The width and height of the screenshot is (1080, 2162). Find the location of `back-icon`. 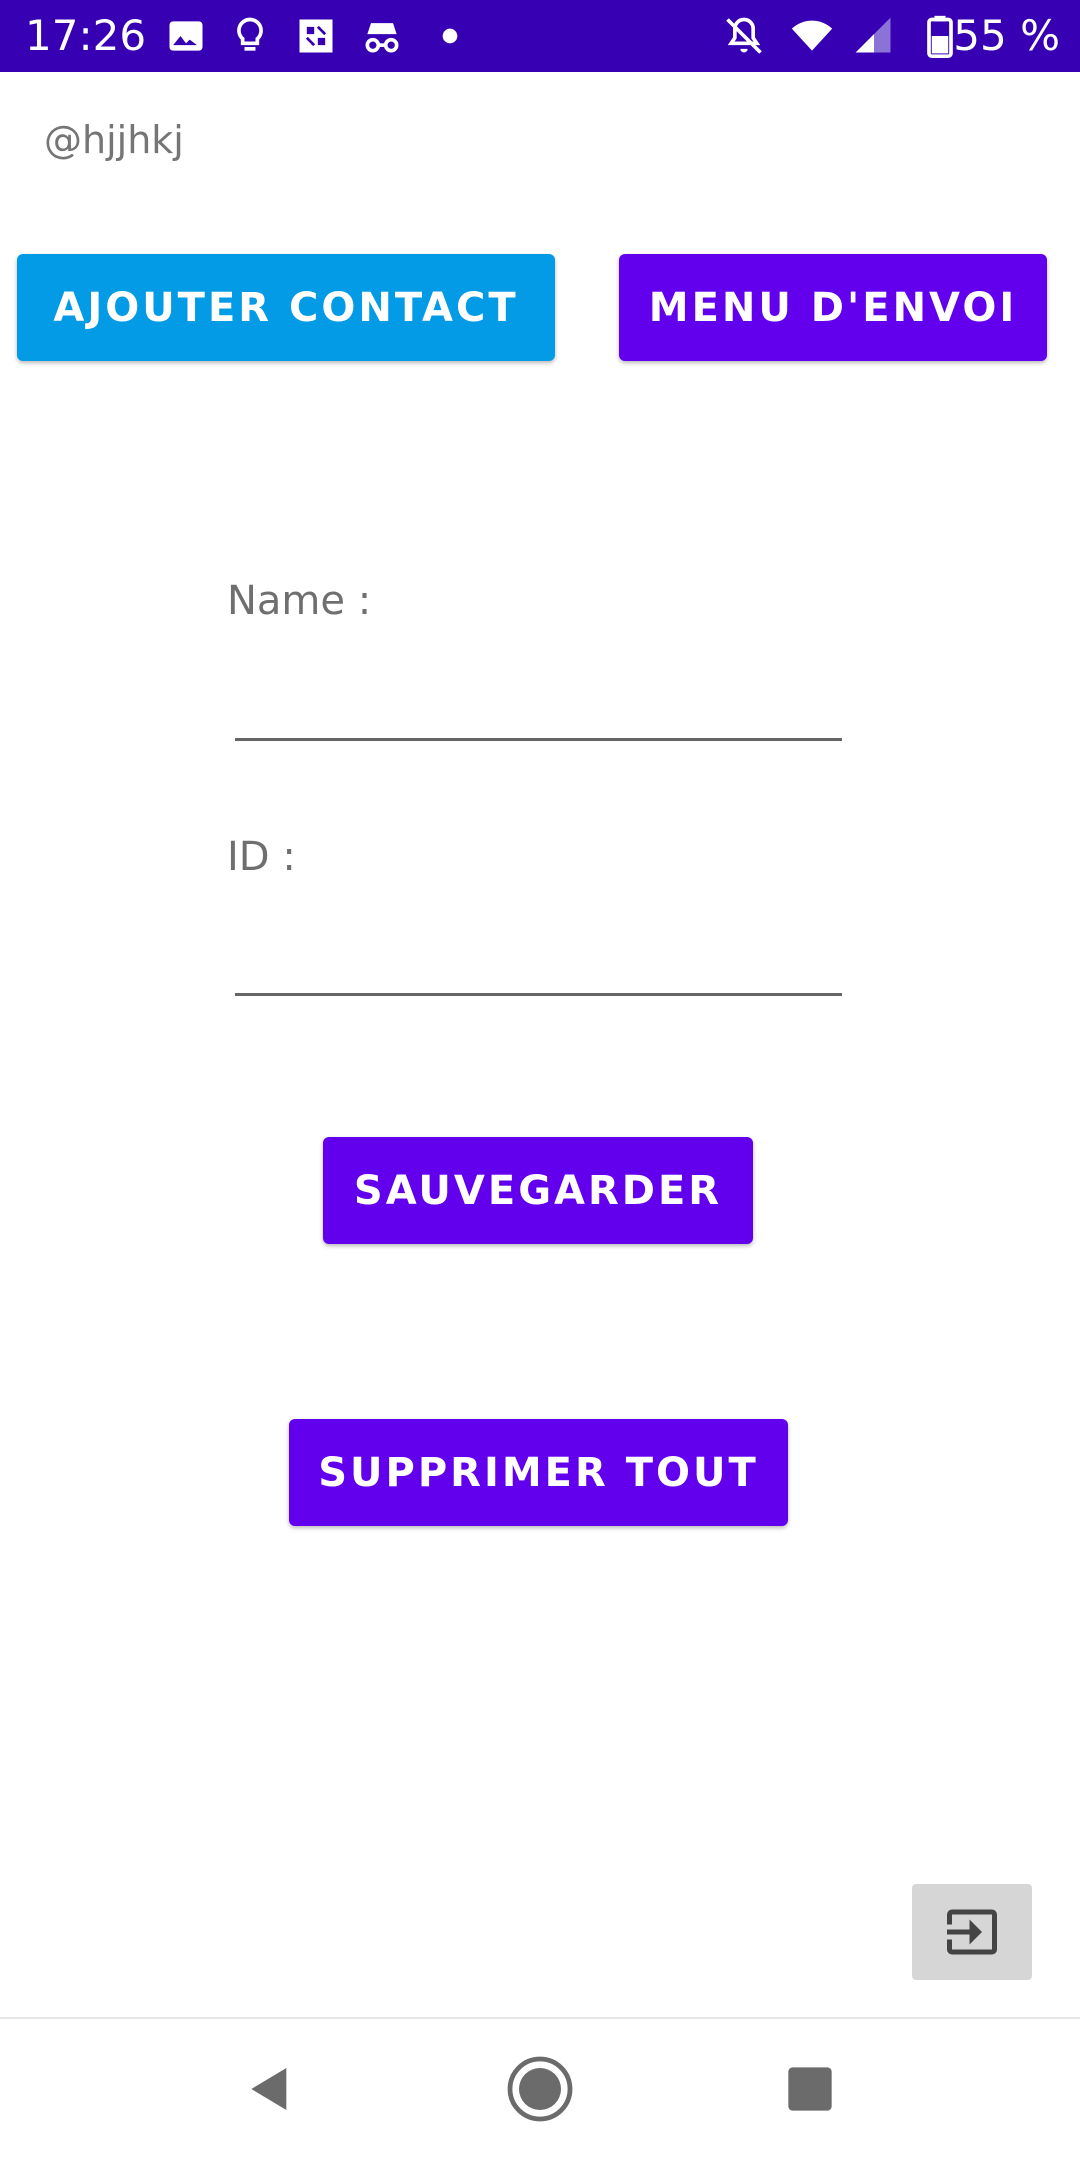

back-icon is located at coordinates (269, 2089).